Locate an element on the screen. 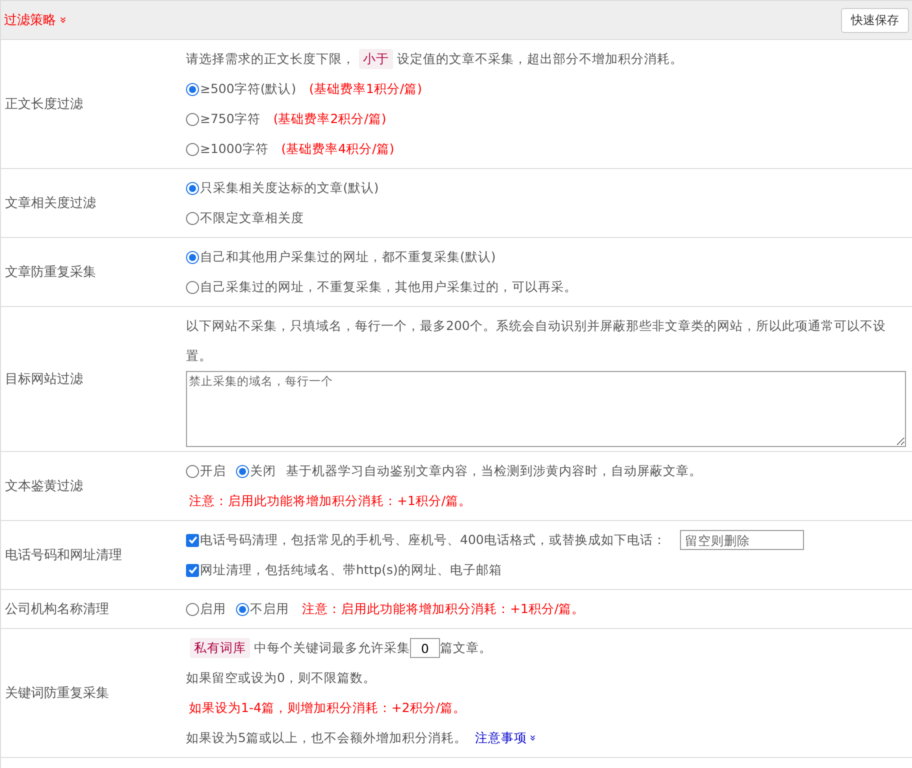  option-label: ≥1000字符 is located at coordinates (234, 149).